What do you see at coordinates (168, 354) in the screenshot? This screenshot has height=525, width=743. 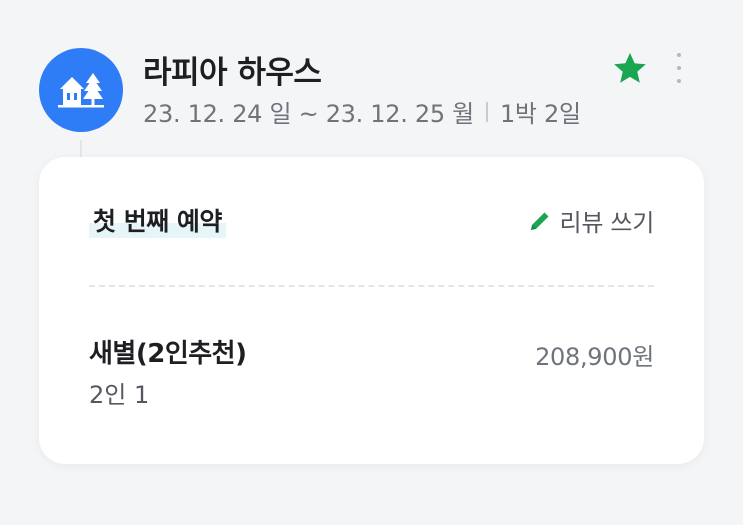 I see `room-name: 새별(2인추천)` at bounding box center [168, 354].